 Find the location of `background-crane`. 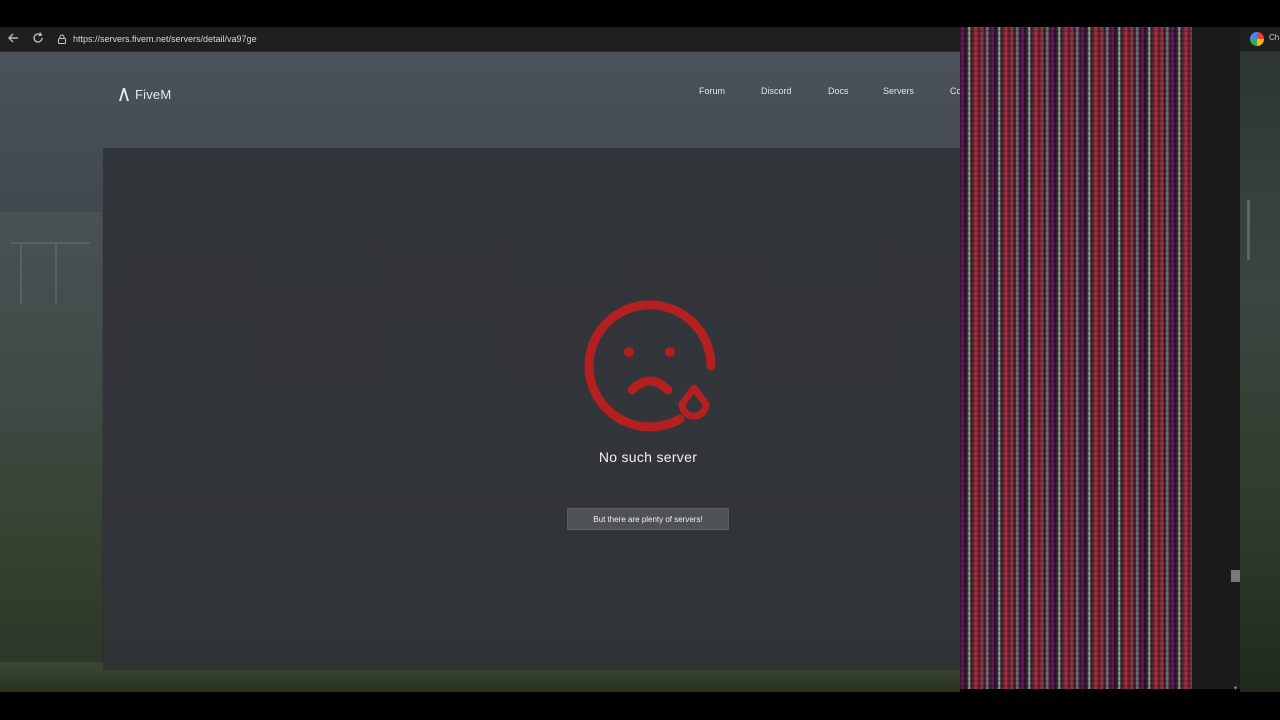

background-crane is located at coordinates (50, 273).